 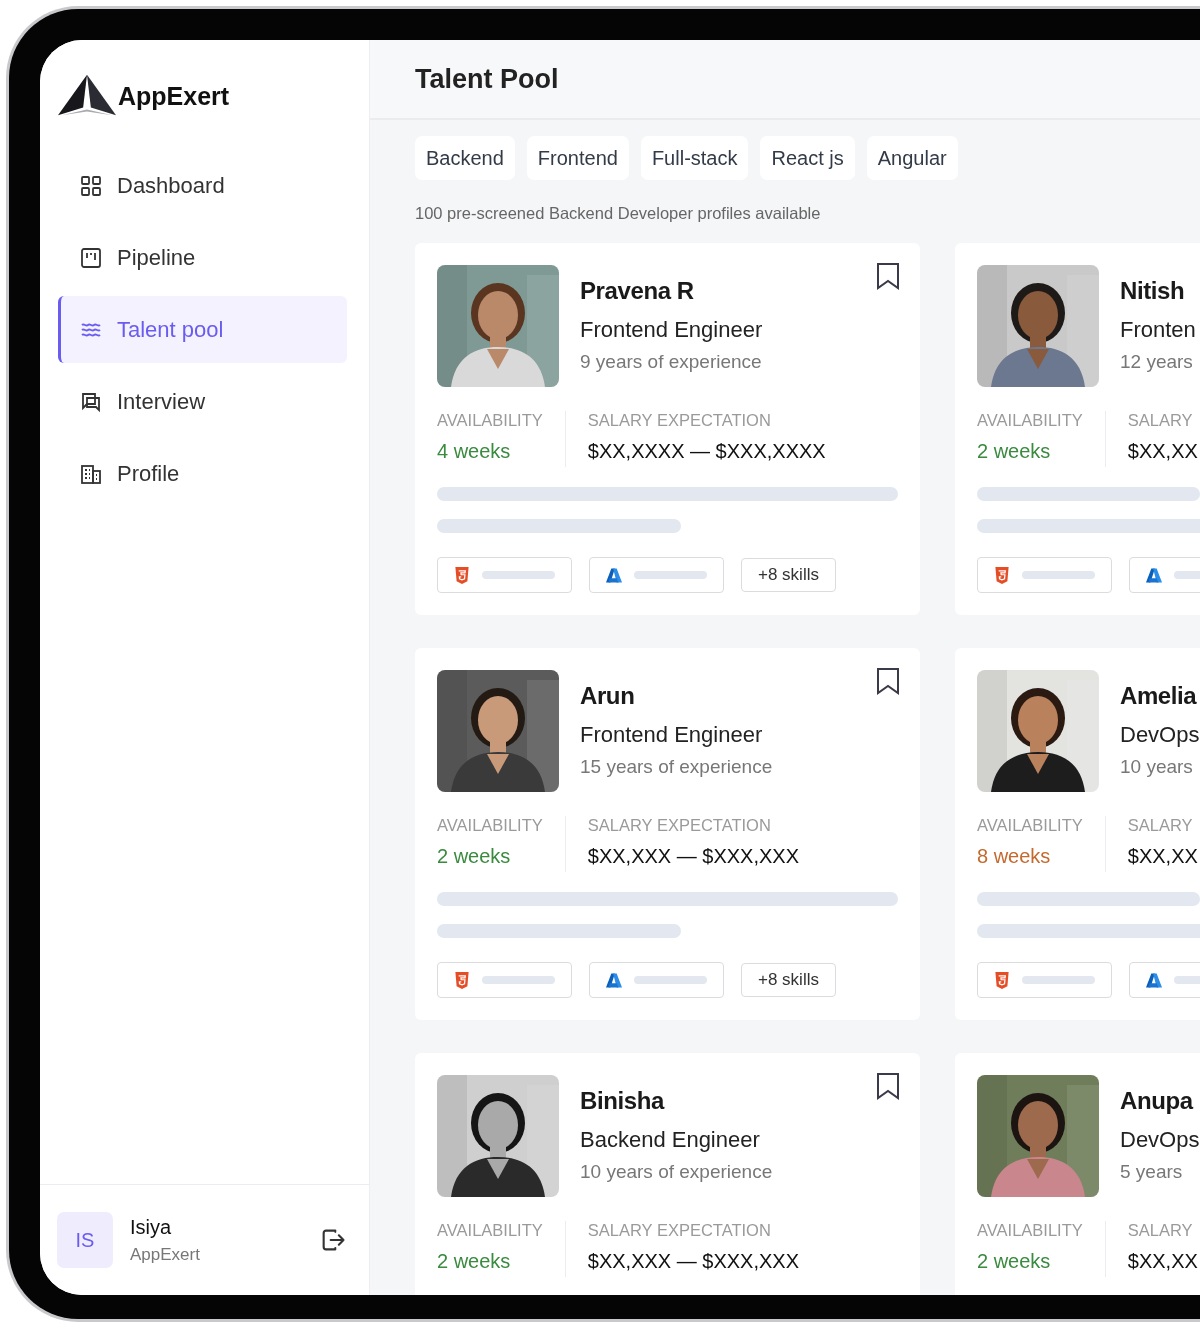 I want to click on experience: 9 years of experience, so click(x=671, y=362).